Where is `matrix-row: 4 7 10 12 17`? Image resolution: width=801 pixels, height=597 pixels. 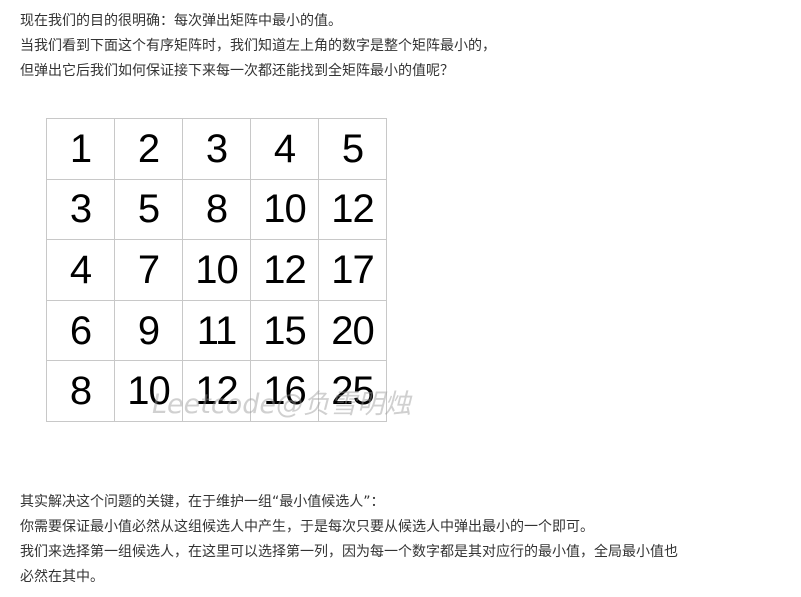
matrix-row: 4 7 10 12 17 is located at coordinates (216, 270).